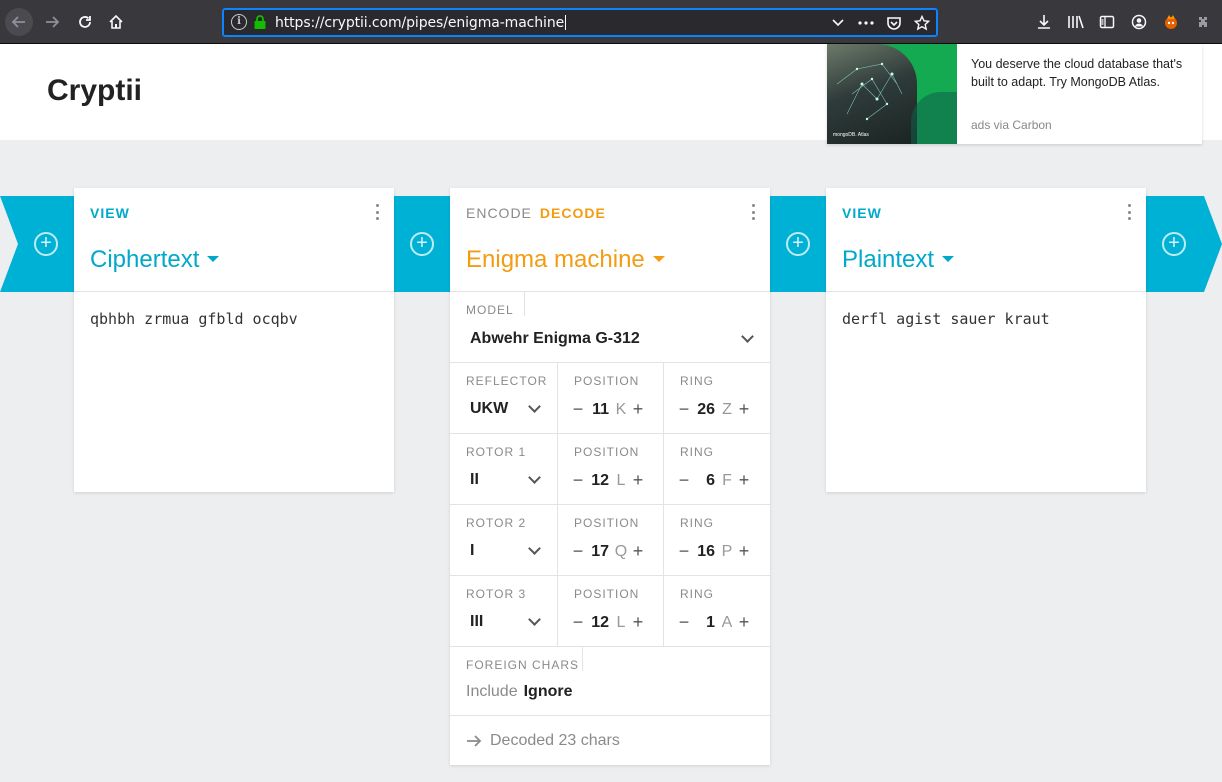  What do you see at coordinates (658, 259) in the screenshot?
I see `caret-down-icon` at bounding box center [658, 259].